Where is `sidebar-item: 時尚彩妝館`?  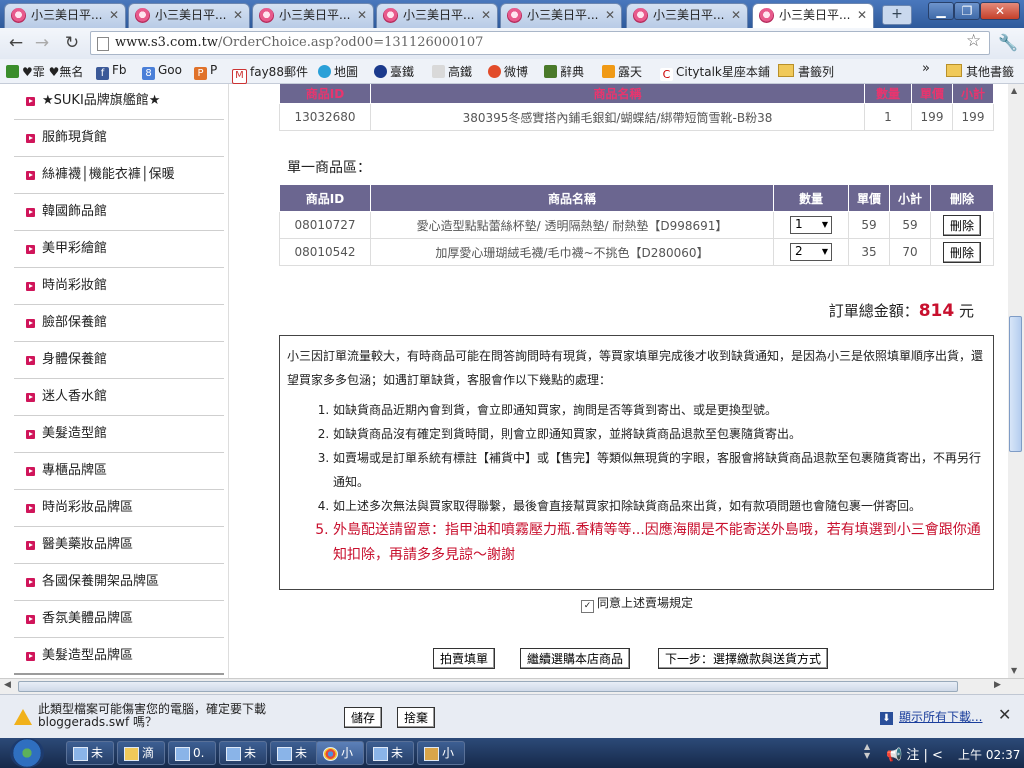
sidebar-item: 時尚彩妝館 is located at coordinates (119, 287).